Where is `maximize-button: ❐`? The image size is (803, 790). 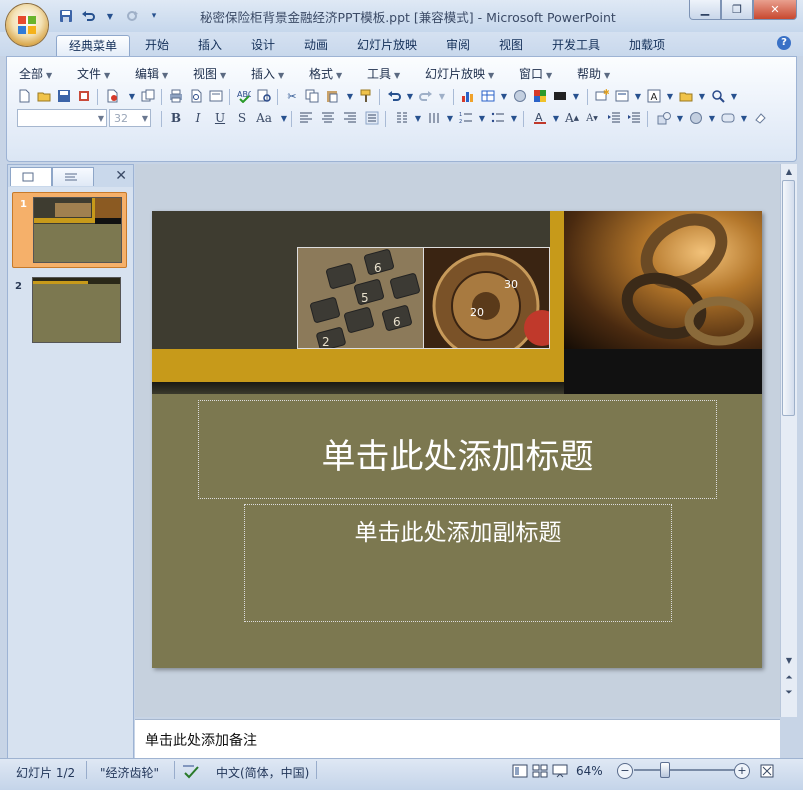
maximize-button: ❐ is located at coordinates (737, 10).